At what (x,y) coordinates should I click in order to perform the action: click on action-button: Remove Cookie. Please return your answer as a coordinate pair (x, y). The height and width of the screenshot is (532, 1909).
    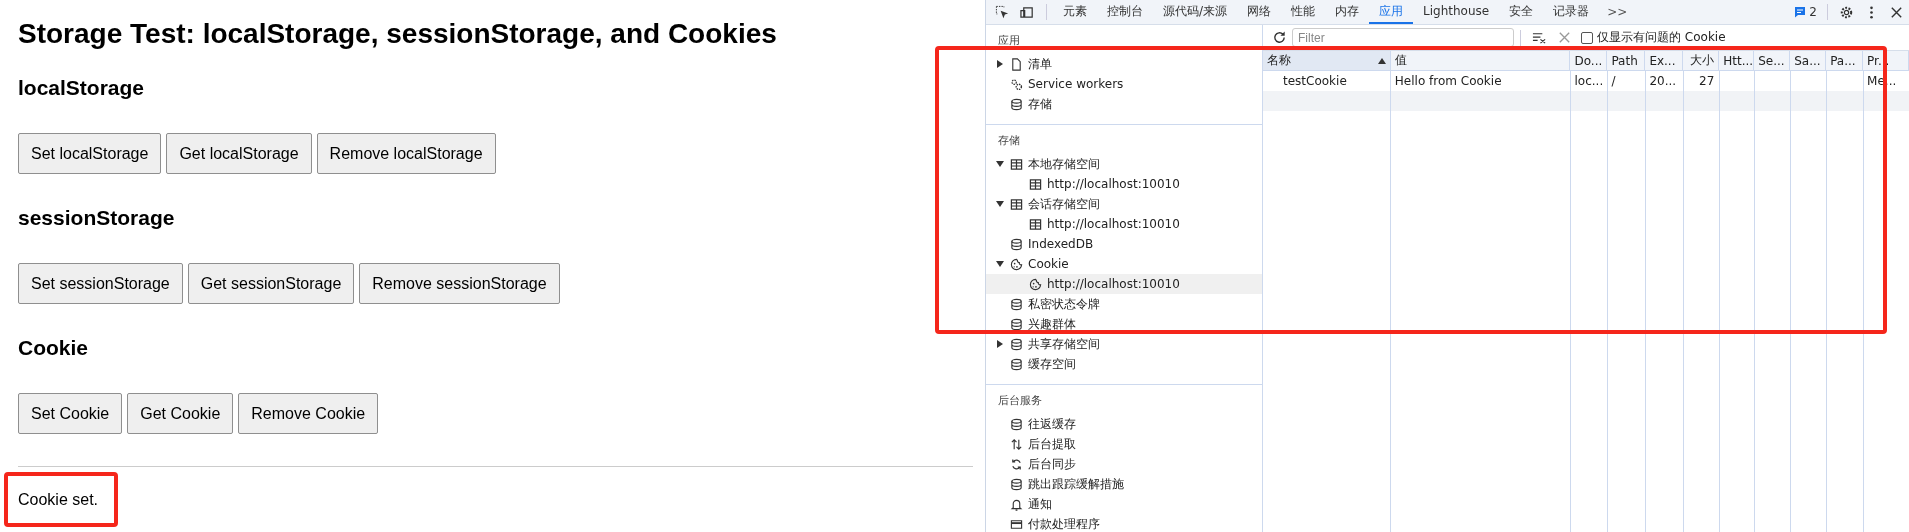
    Looking at the image, I should click on (308, 413).